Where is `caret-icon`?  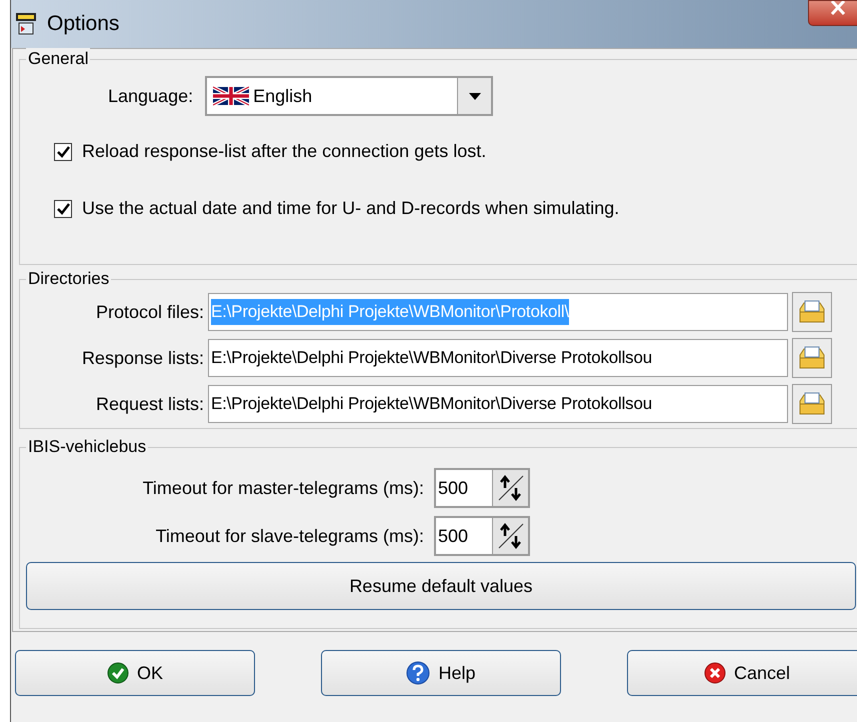 caret-icon is located at coordinates (474, 96).